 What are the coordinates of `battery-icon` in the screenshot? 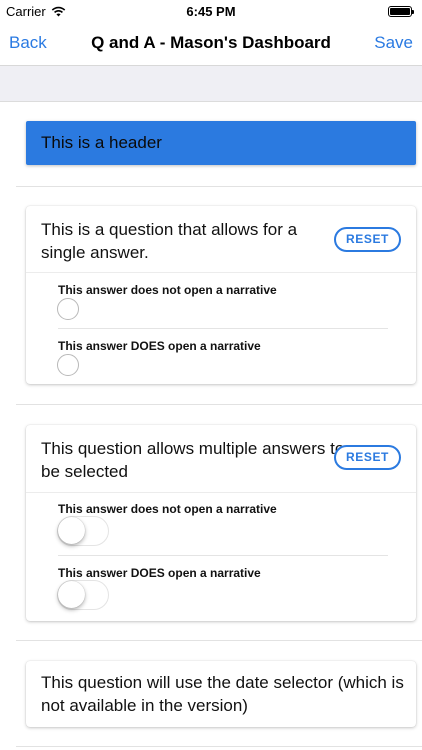 It's located at (401, 11).